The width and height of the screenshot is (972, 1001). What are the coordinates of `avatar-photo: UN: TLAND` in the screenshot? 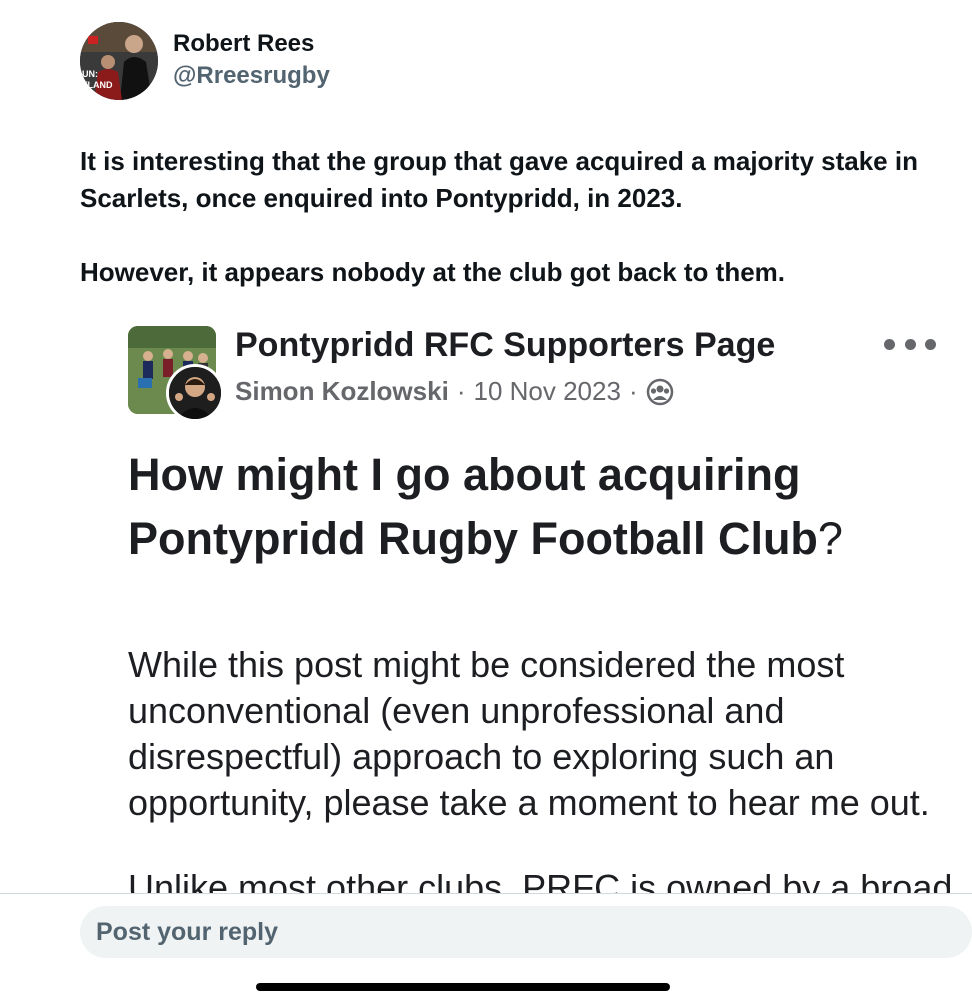 It's located at (119, 61).